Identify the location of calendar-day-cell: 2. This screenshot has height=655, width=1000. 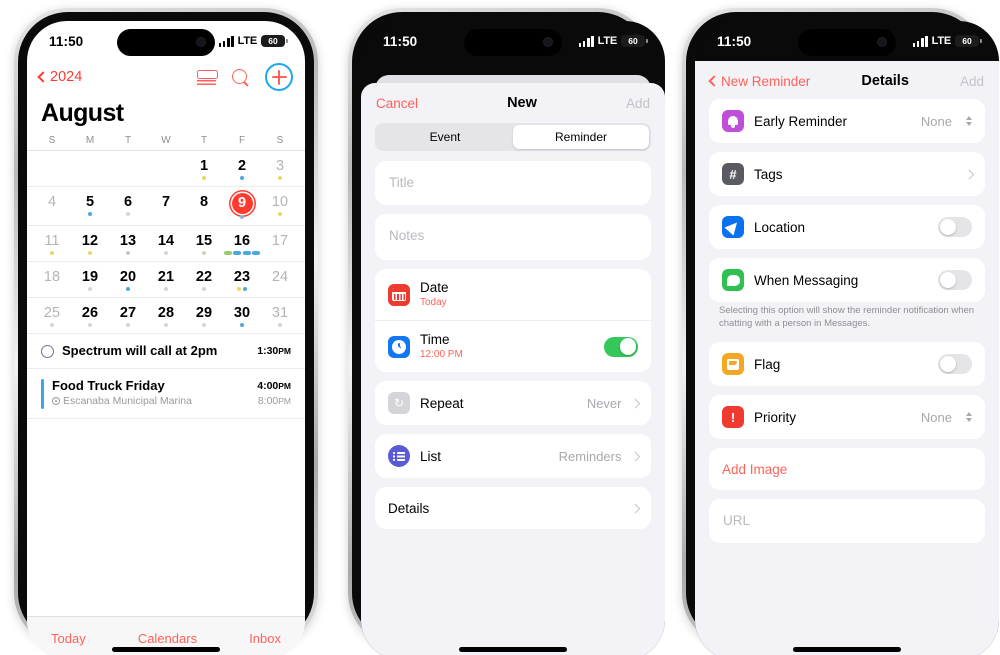
(242, 170).